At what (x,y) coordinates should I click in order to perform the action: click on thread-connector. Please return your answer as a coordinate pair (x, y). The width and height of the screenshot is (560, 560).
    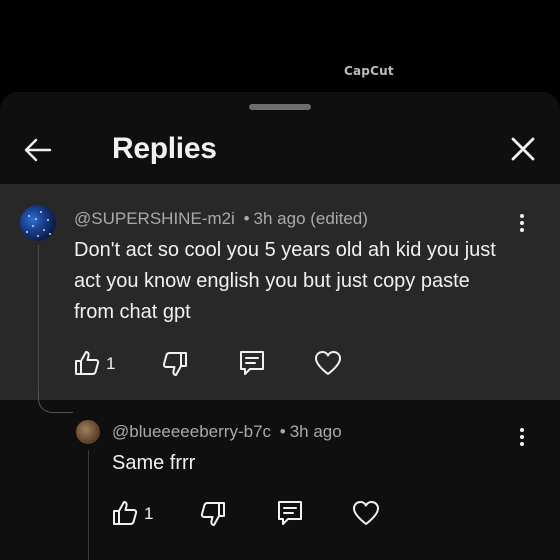
    Looking at the image, I should click on (55, 401).